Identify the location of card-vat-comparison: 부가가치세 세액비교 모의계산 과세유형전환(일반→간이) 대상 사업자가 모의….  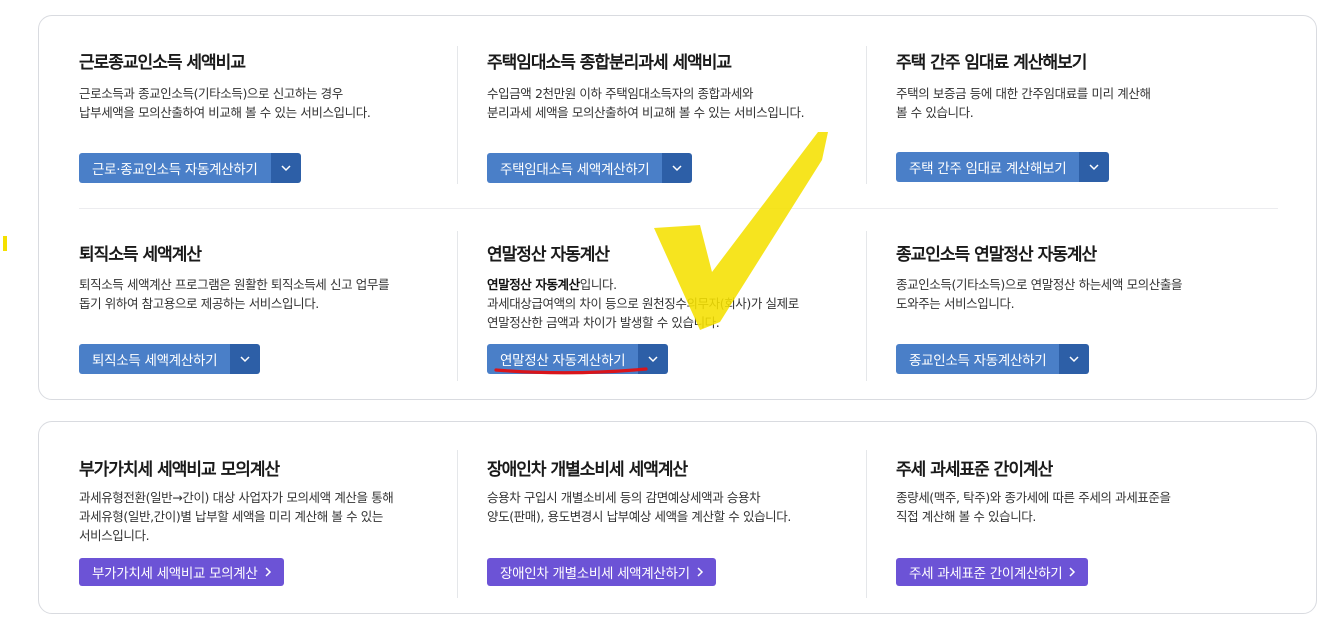
(264, 525).